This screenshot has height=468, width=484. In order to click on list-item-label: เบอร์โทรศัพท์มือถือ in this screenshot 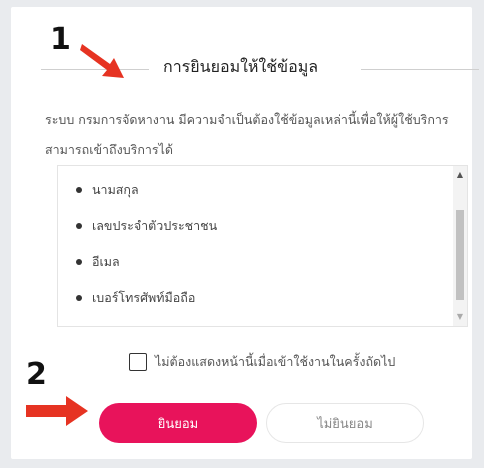, I will do `click(144, 297)`.